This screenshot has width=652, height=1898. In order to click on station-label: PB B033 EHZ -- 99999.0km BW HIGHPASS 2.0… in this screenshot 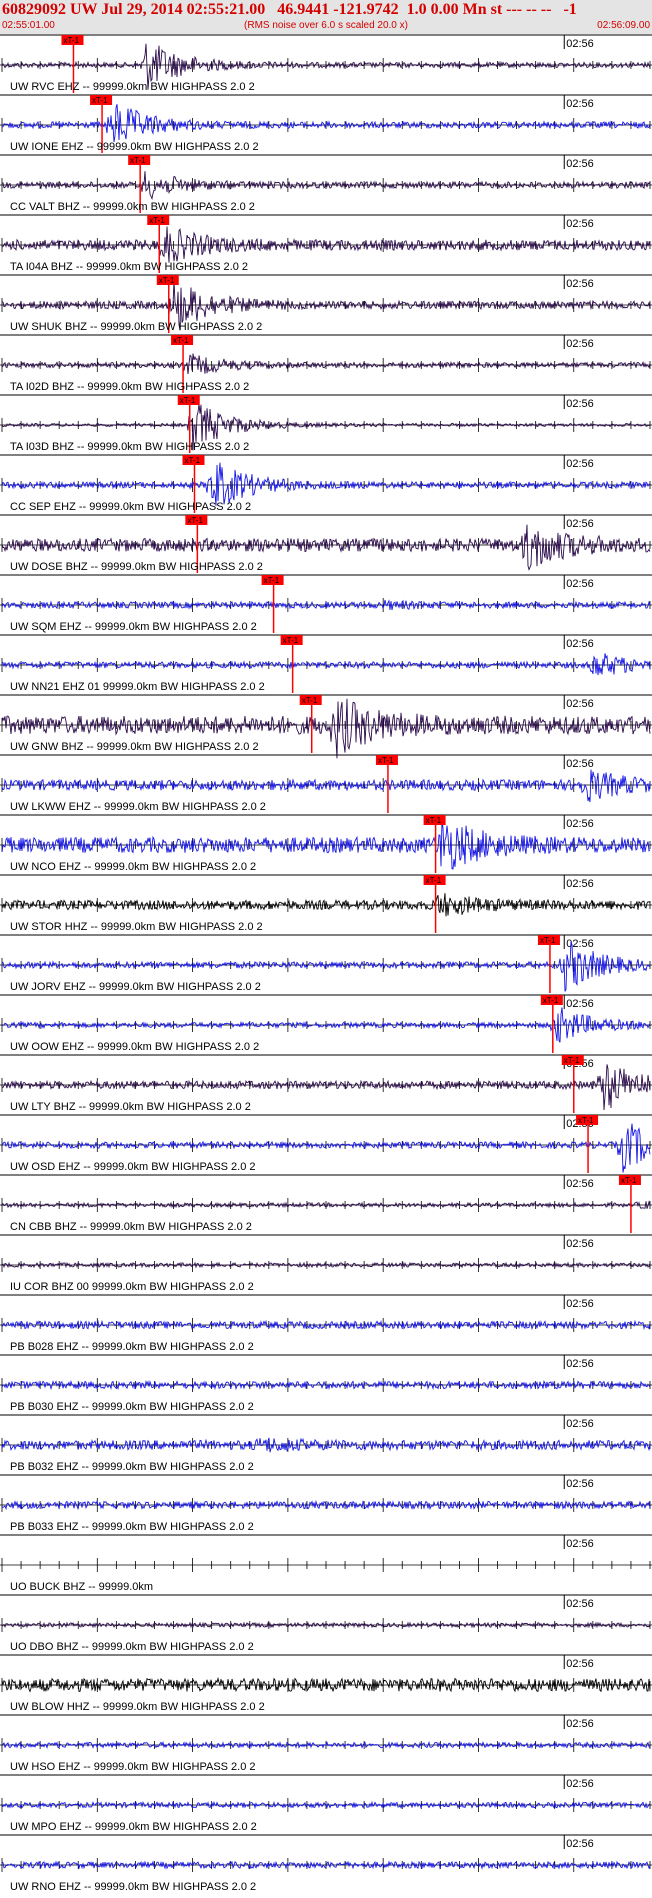, I will do `click(132, 1527)`.